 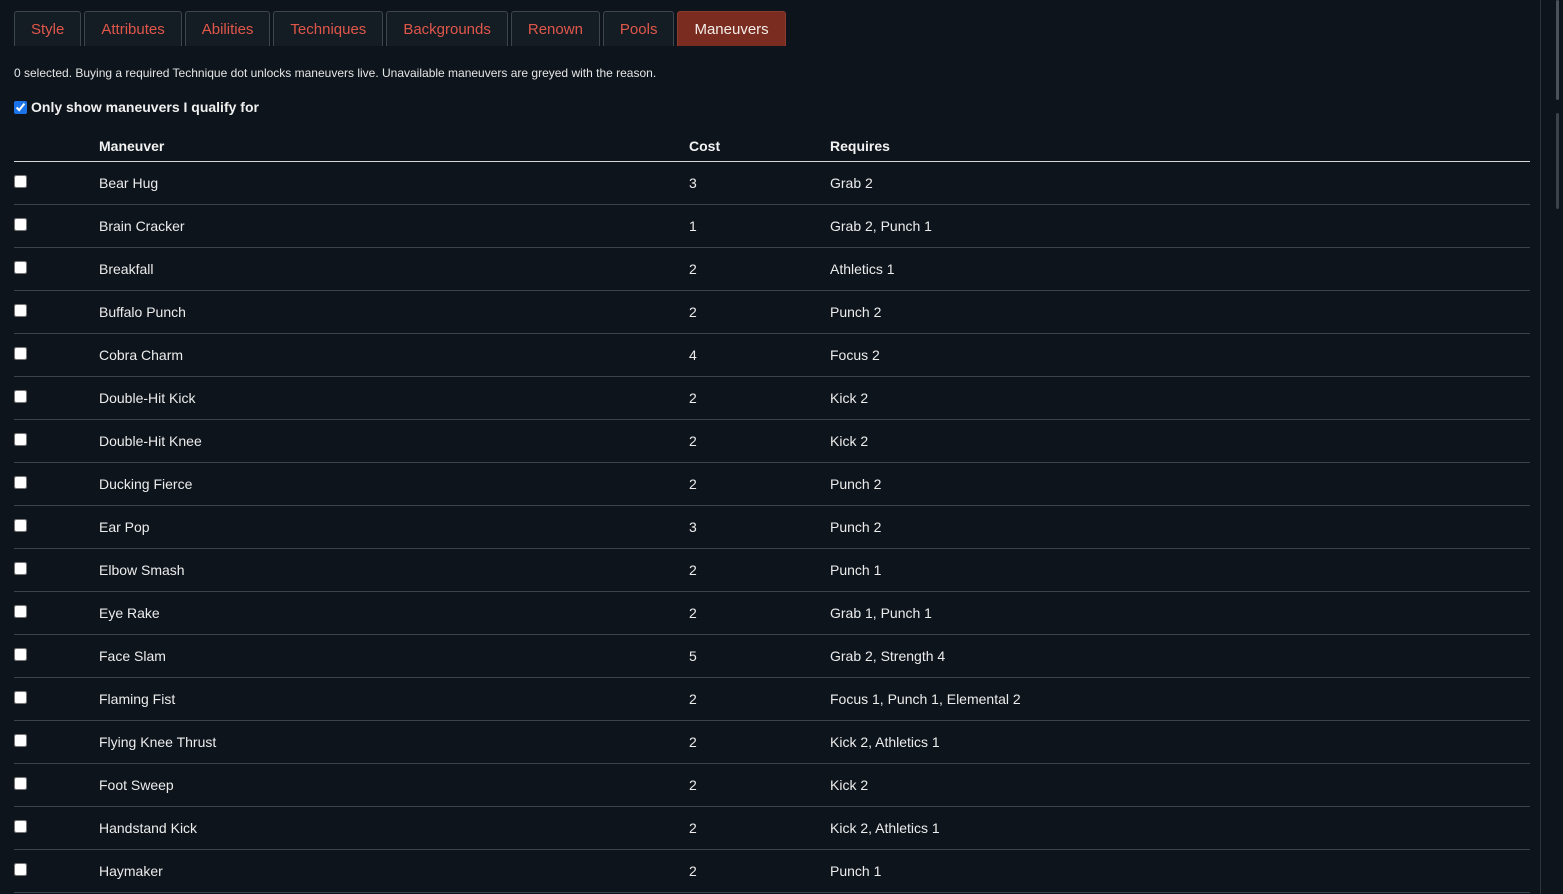 What do you see at coordinates (1557, 161) in the screenshot?
I see `scrollbar-thumb-secondary` at bounding box center [1557, 161].